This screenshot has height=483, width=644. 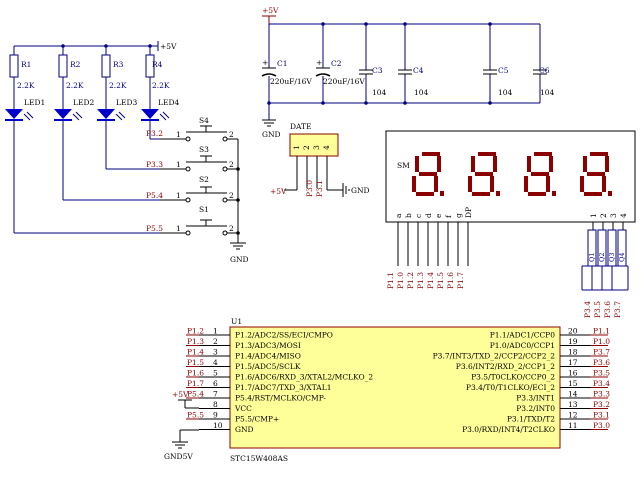 I want to click on digit-pin-4: 4, so click(x=623, y=215).